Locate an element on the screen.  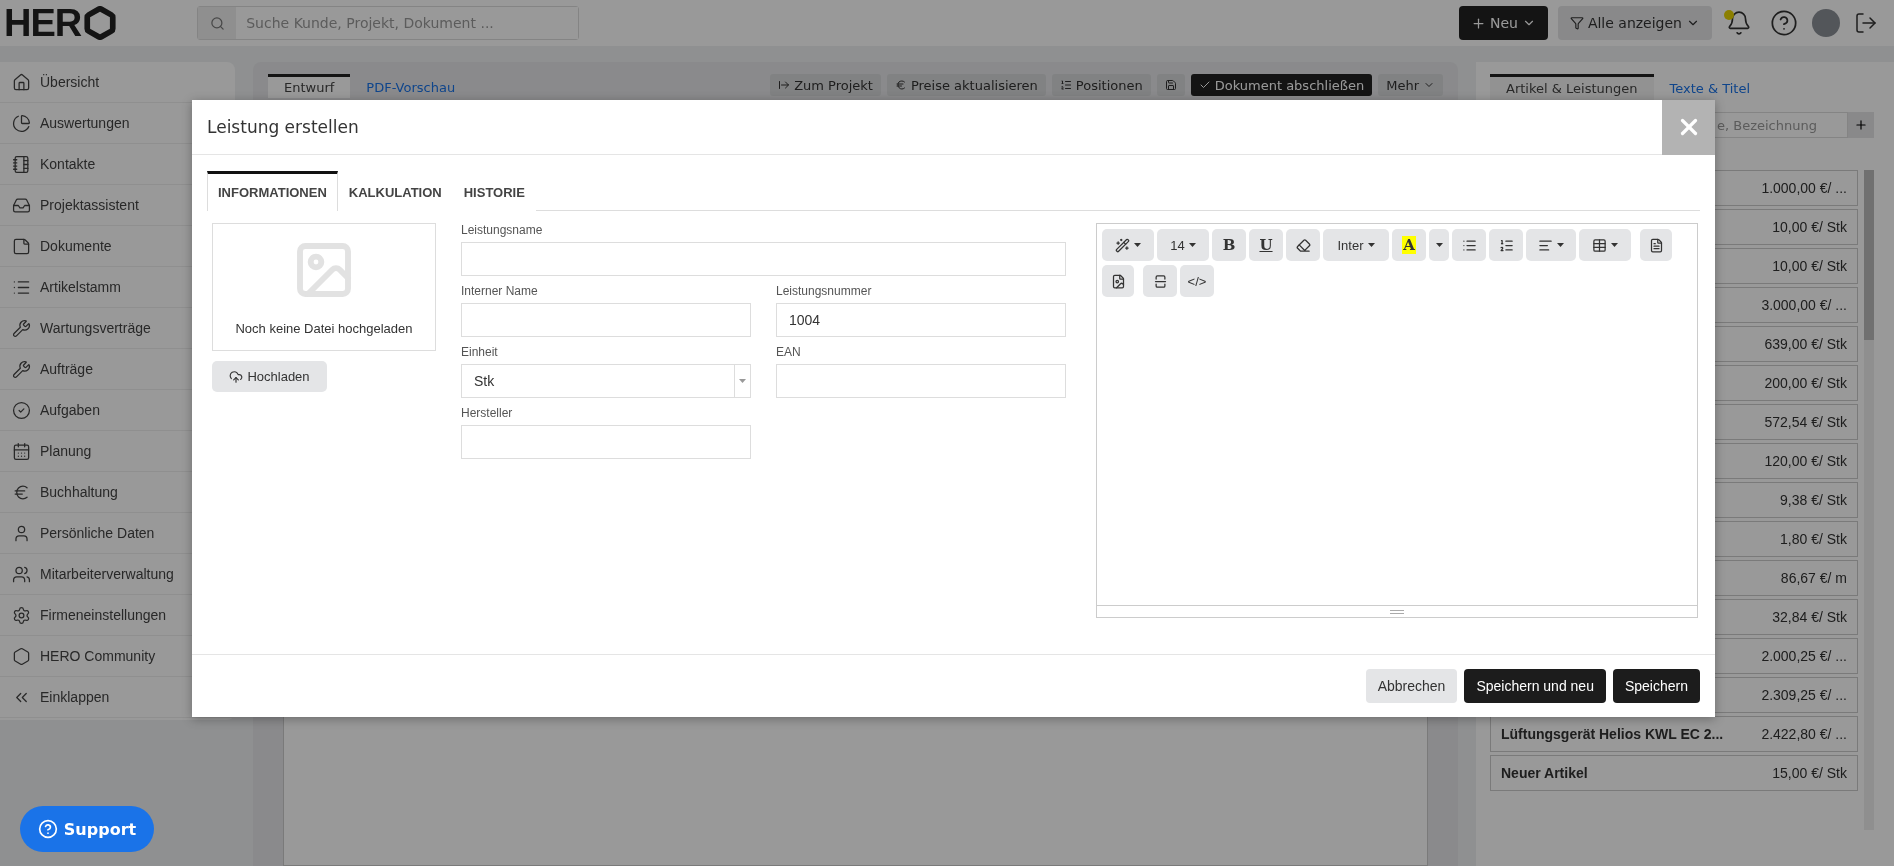
upload-button: Hochladen is located at coordinates (269, 376).